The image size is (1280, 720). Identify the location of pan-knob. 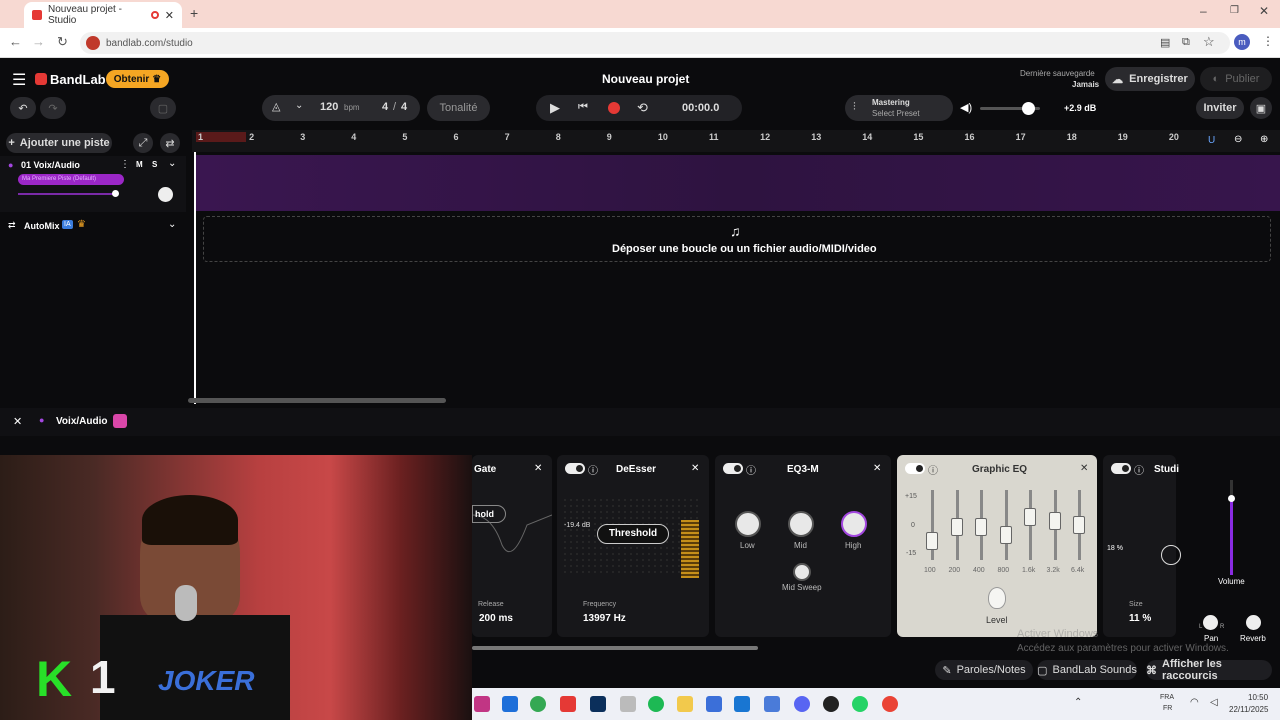
(1210, 622).